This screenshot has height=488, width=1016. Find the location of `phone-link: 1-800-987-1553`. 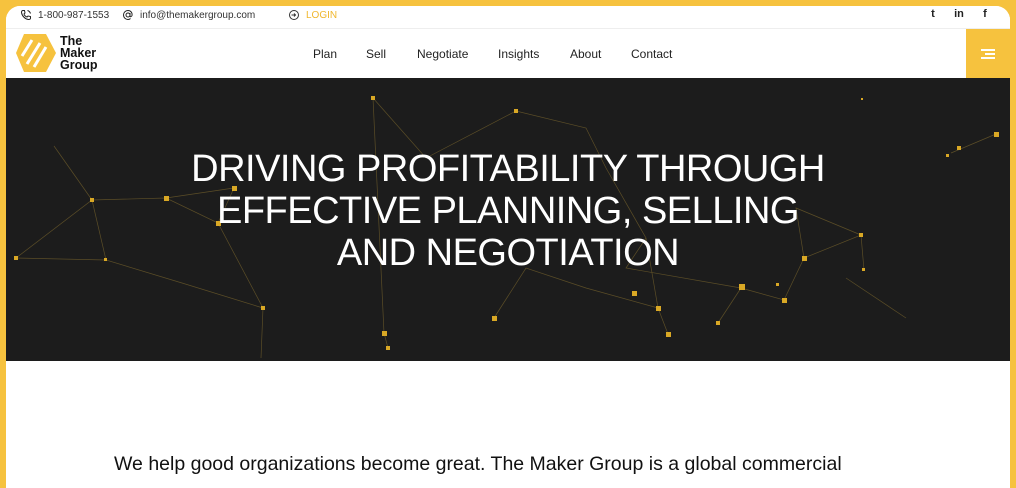

phone-link: 1-800-987-1553 is located at coordinates (64, 15).